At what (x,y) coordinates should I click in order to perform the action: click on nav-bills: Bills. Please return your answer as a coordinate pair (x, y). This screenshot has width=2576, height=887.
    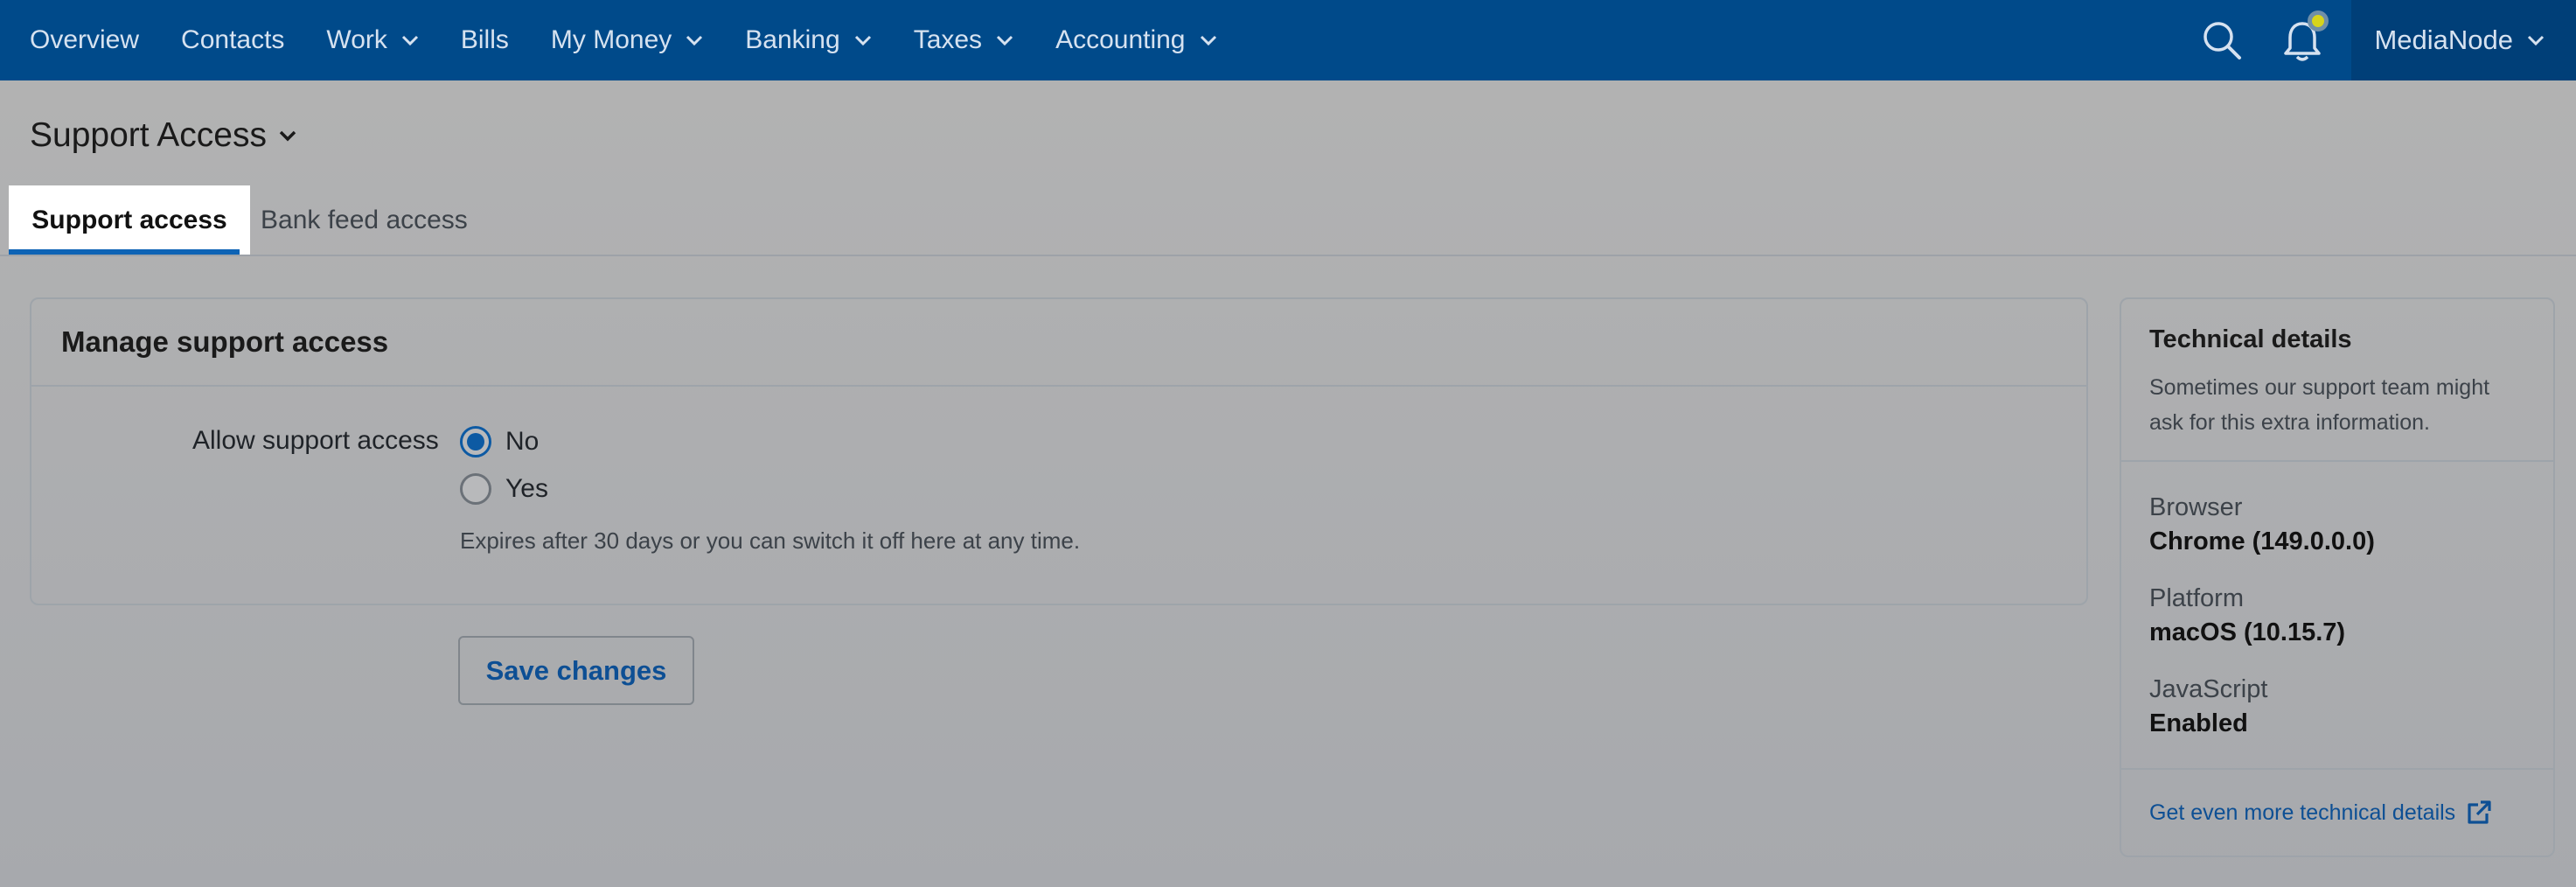
    Looking at the image, I should click on (485, 40).